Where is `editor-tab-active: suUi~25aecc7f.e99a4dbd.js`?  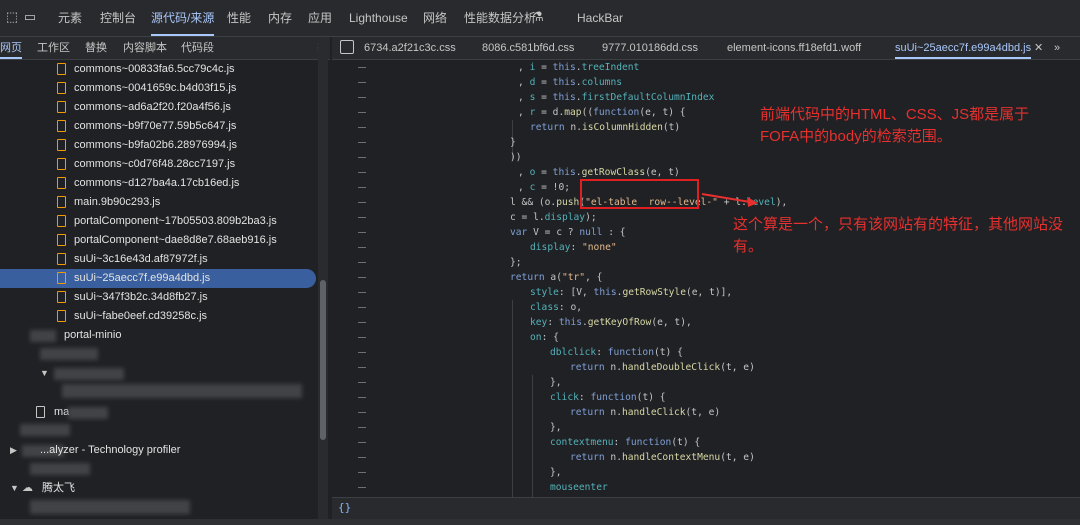
editor-tab-active: suUi~25aecc7f.e99a4dbd.js is located at coordinates (963, 48).